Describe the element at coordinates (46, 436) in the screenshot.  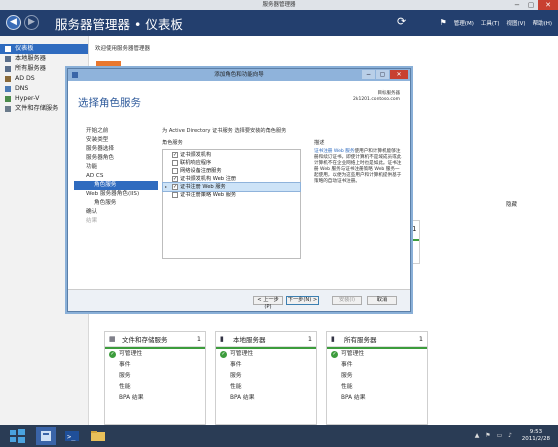
I see `server-manager-taskbar-icon` at that location.